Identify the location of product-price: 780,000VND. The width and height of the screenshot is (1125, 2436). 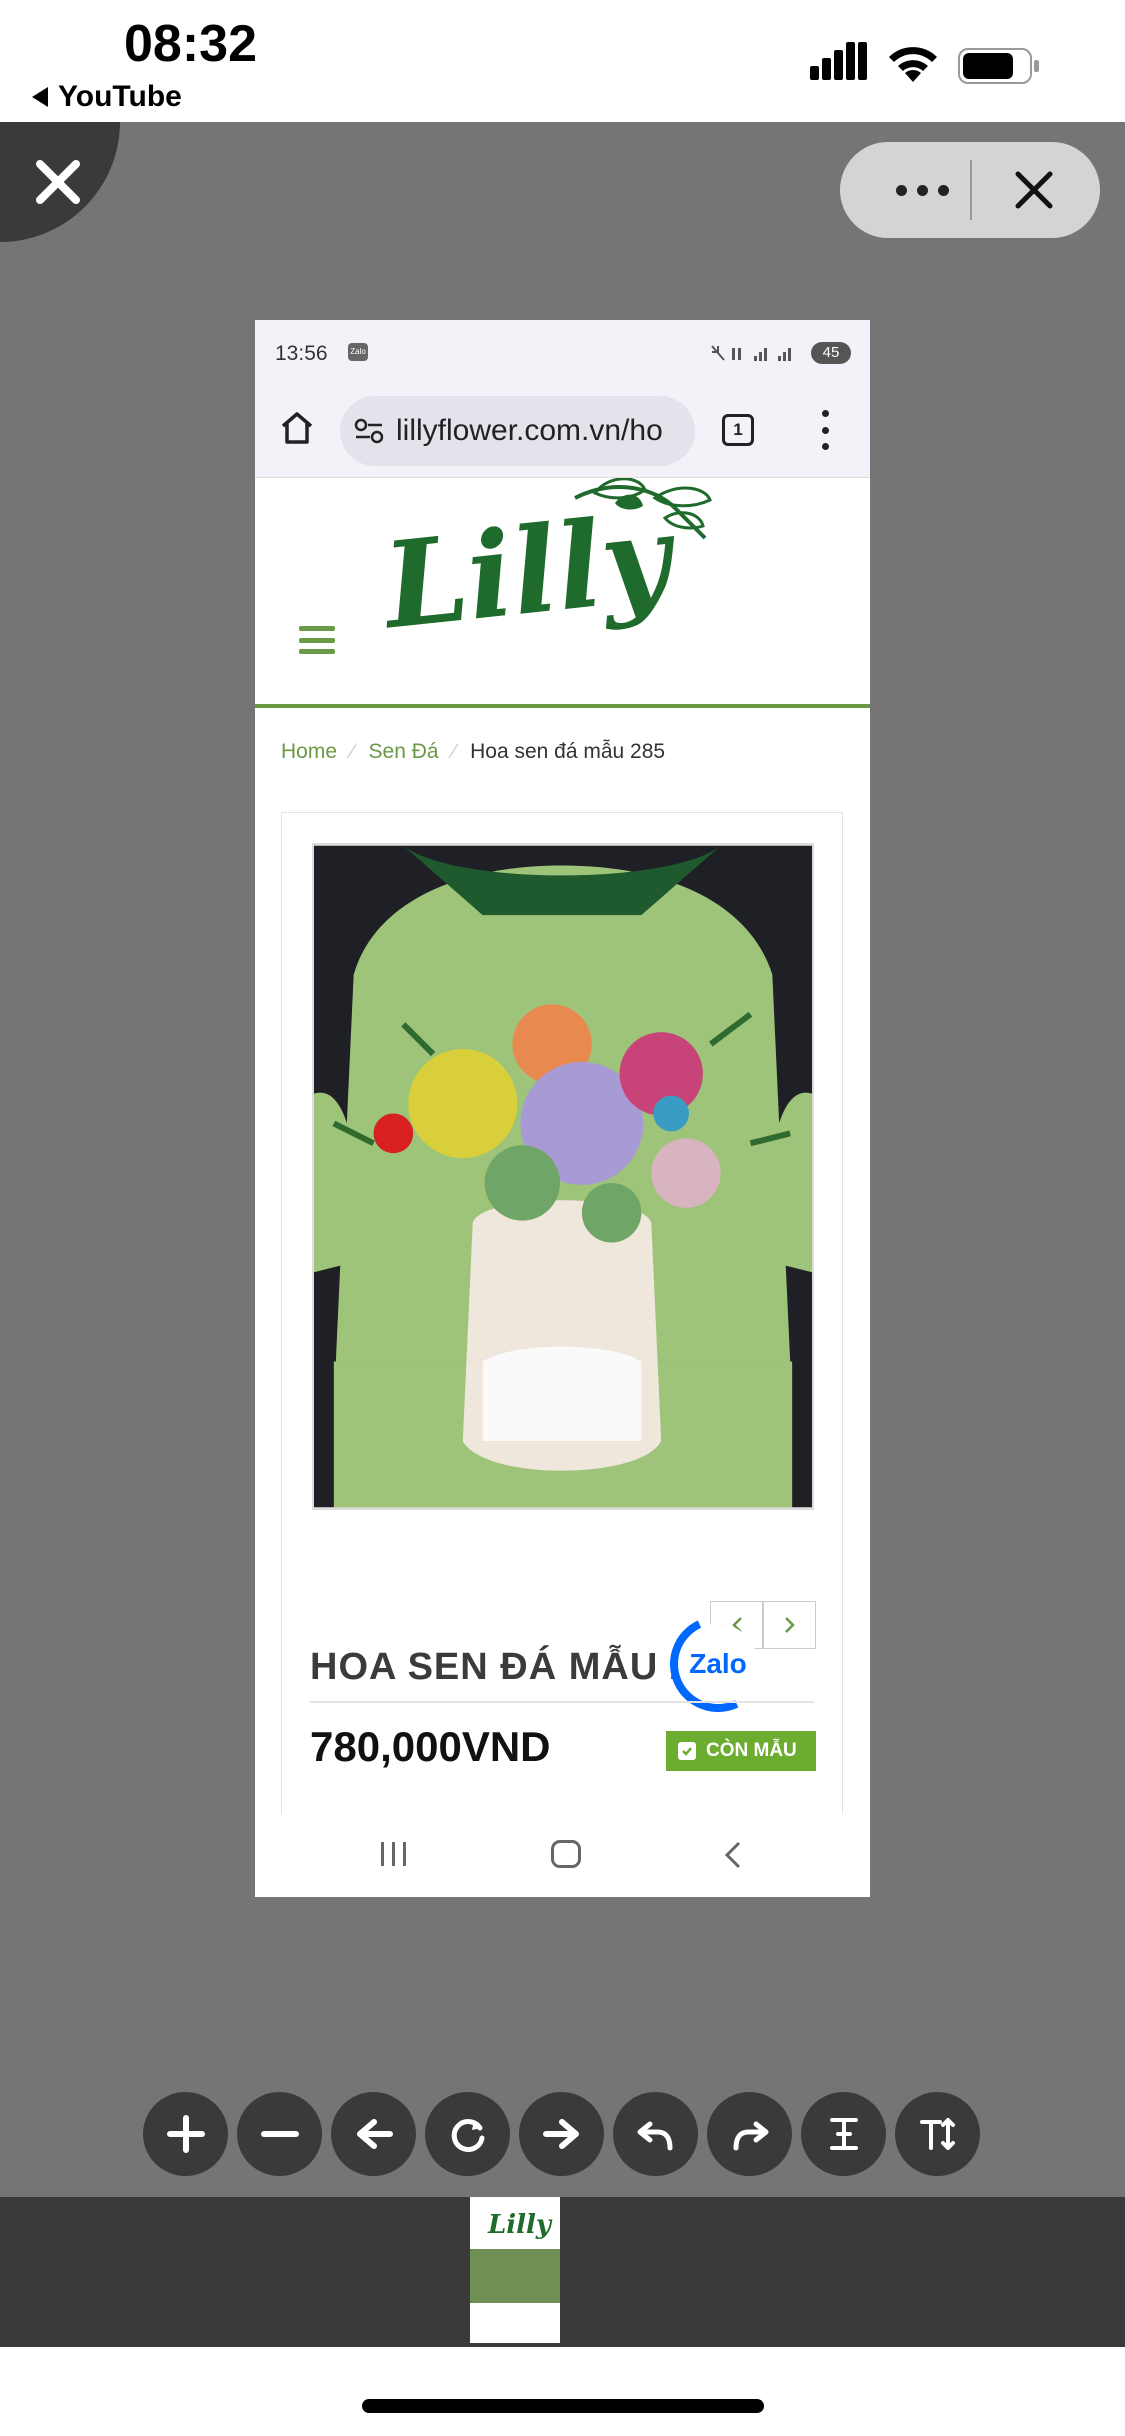
(430, 1746).